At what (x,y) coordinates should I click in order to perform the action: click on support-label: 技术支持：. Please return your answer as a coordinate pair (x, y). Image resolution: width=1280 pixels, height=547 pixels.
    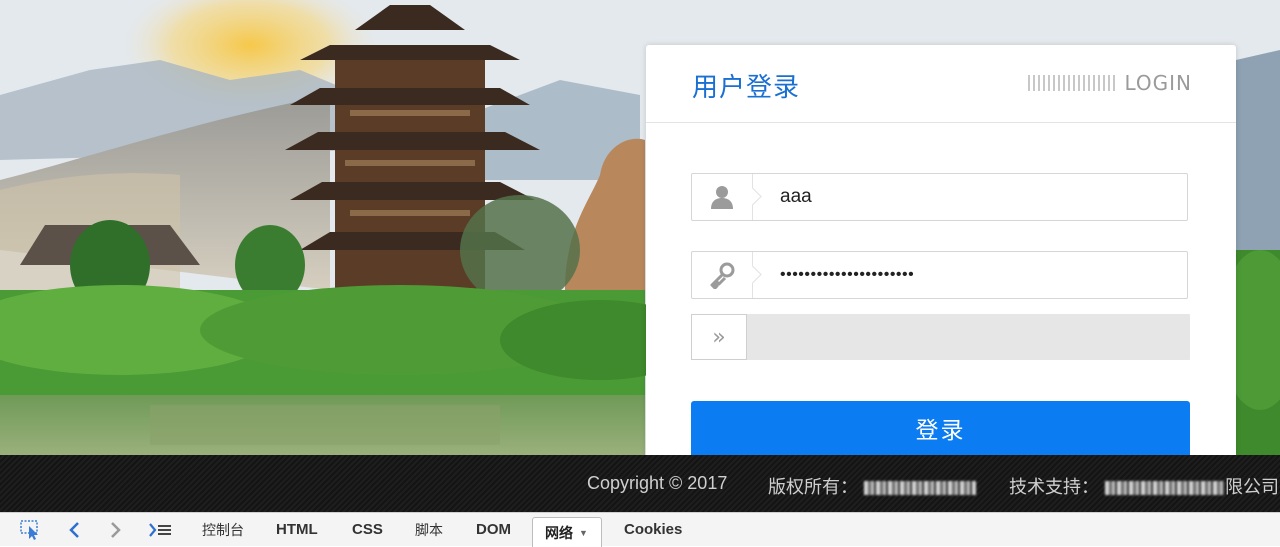
    Looking at the image, I should click on (1054, 487).